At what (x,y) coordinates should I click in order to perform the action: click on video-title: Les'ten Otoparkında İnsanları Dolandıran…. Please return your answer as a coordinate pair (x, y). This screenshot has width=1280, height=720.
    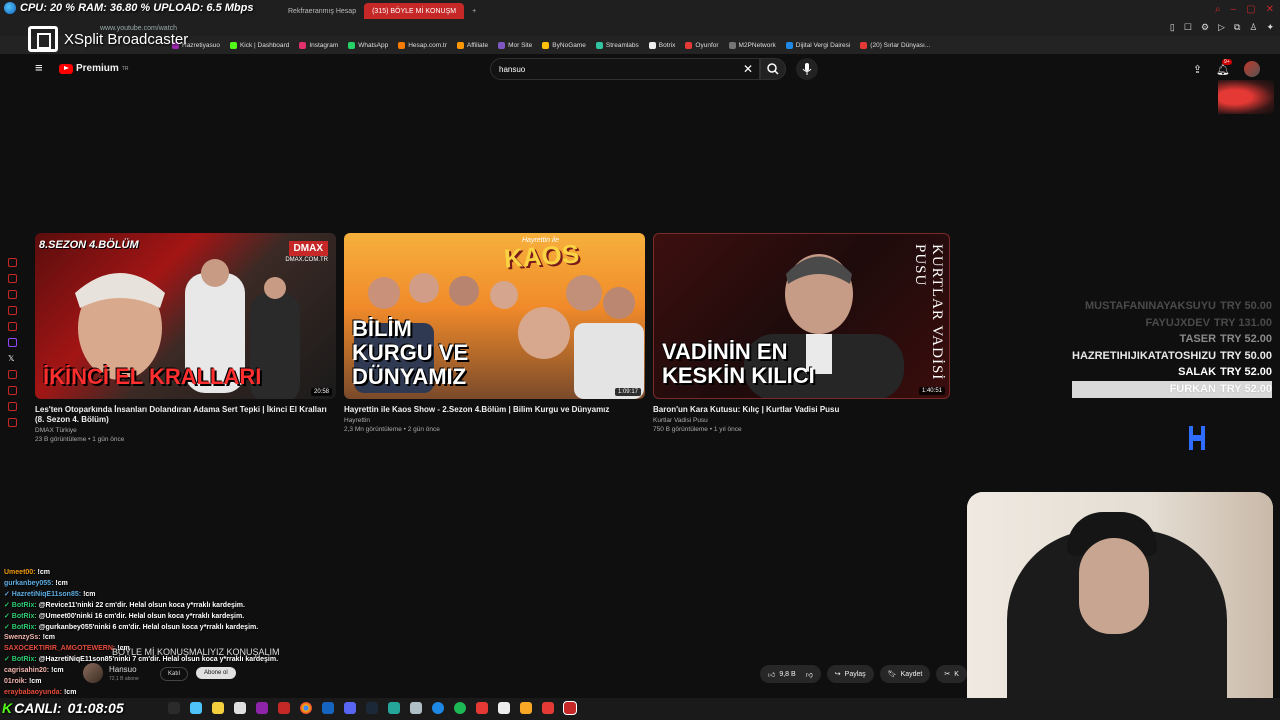
    Looking at the image, I should click on (185, 415).